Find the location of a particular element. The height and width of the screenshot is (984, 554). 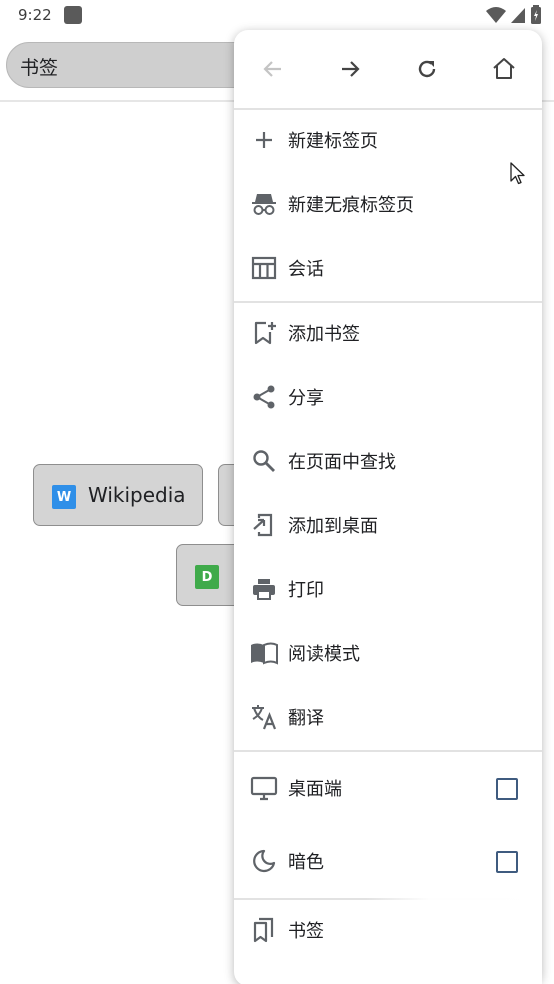

menu-item-reader-mode: 阅读模式 is located at coordinates (388, 653).